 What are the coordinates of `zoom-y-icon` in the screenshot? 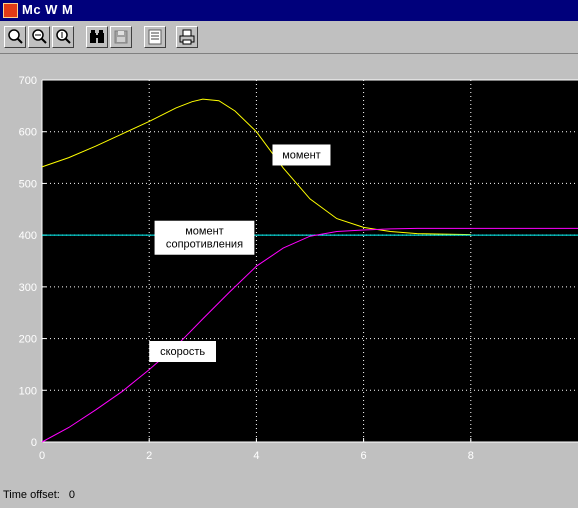 It's located at (63, 36).